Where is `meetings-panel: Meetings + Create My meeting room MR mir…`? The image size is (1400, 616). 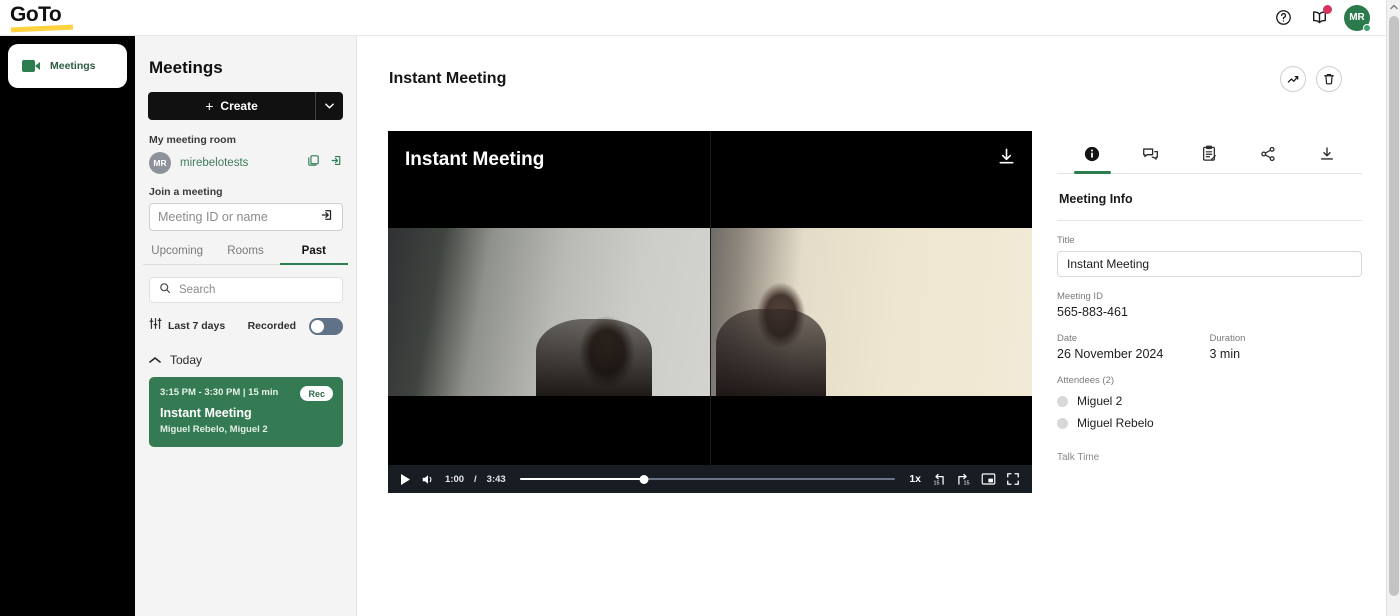 meetings-panel: Meetings + Create My meeting room MR mir… is located at coordinates (246, 326).